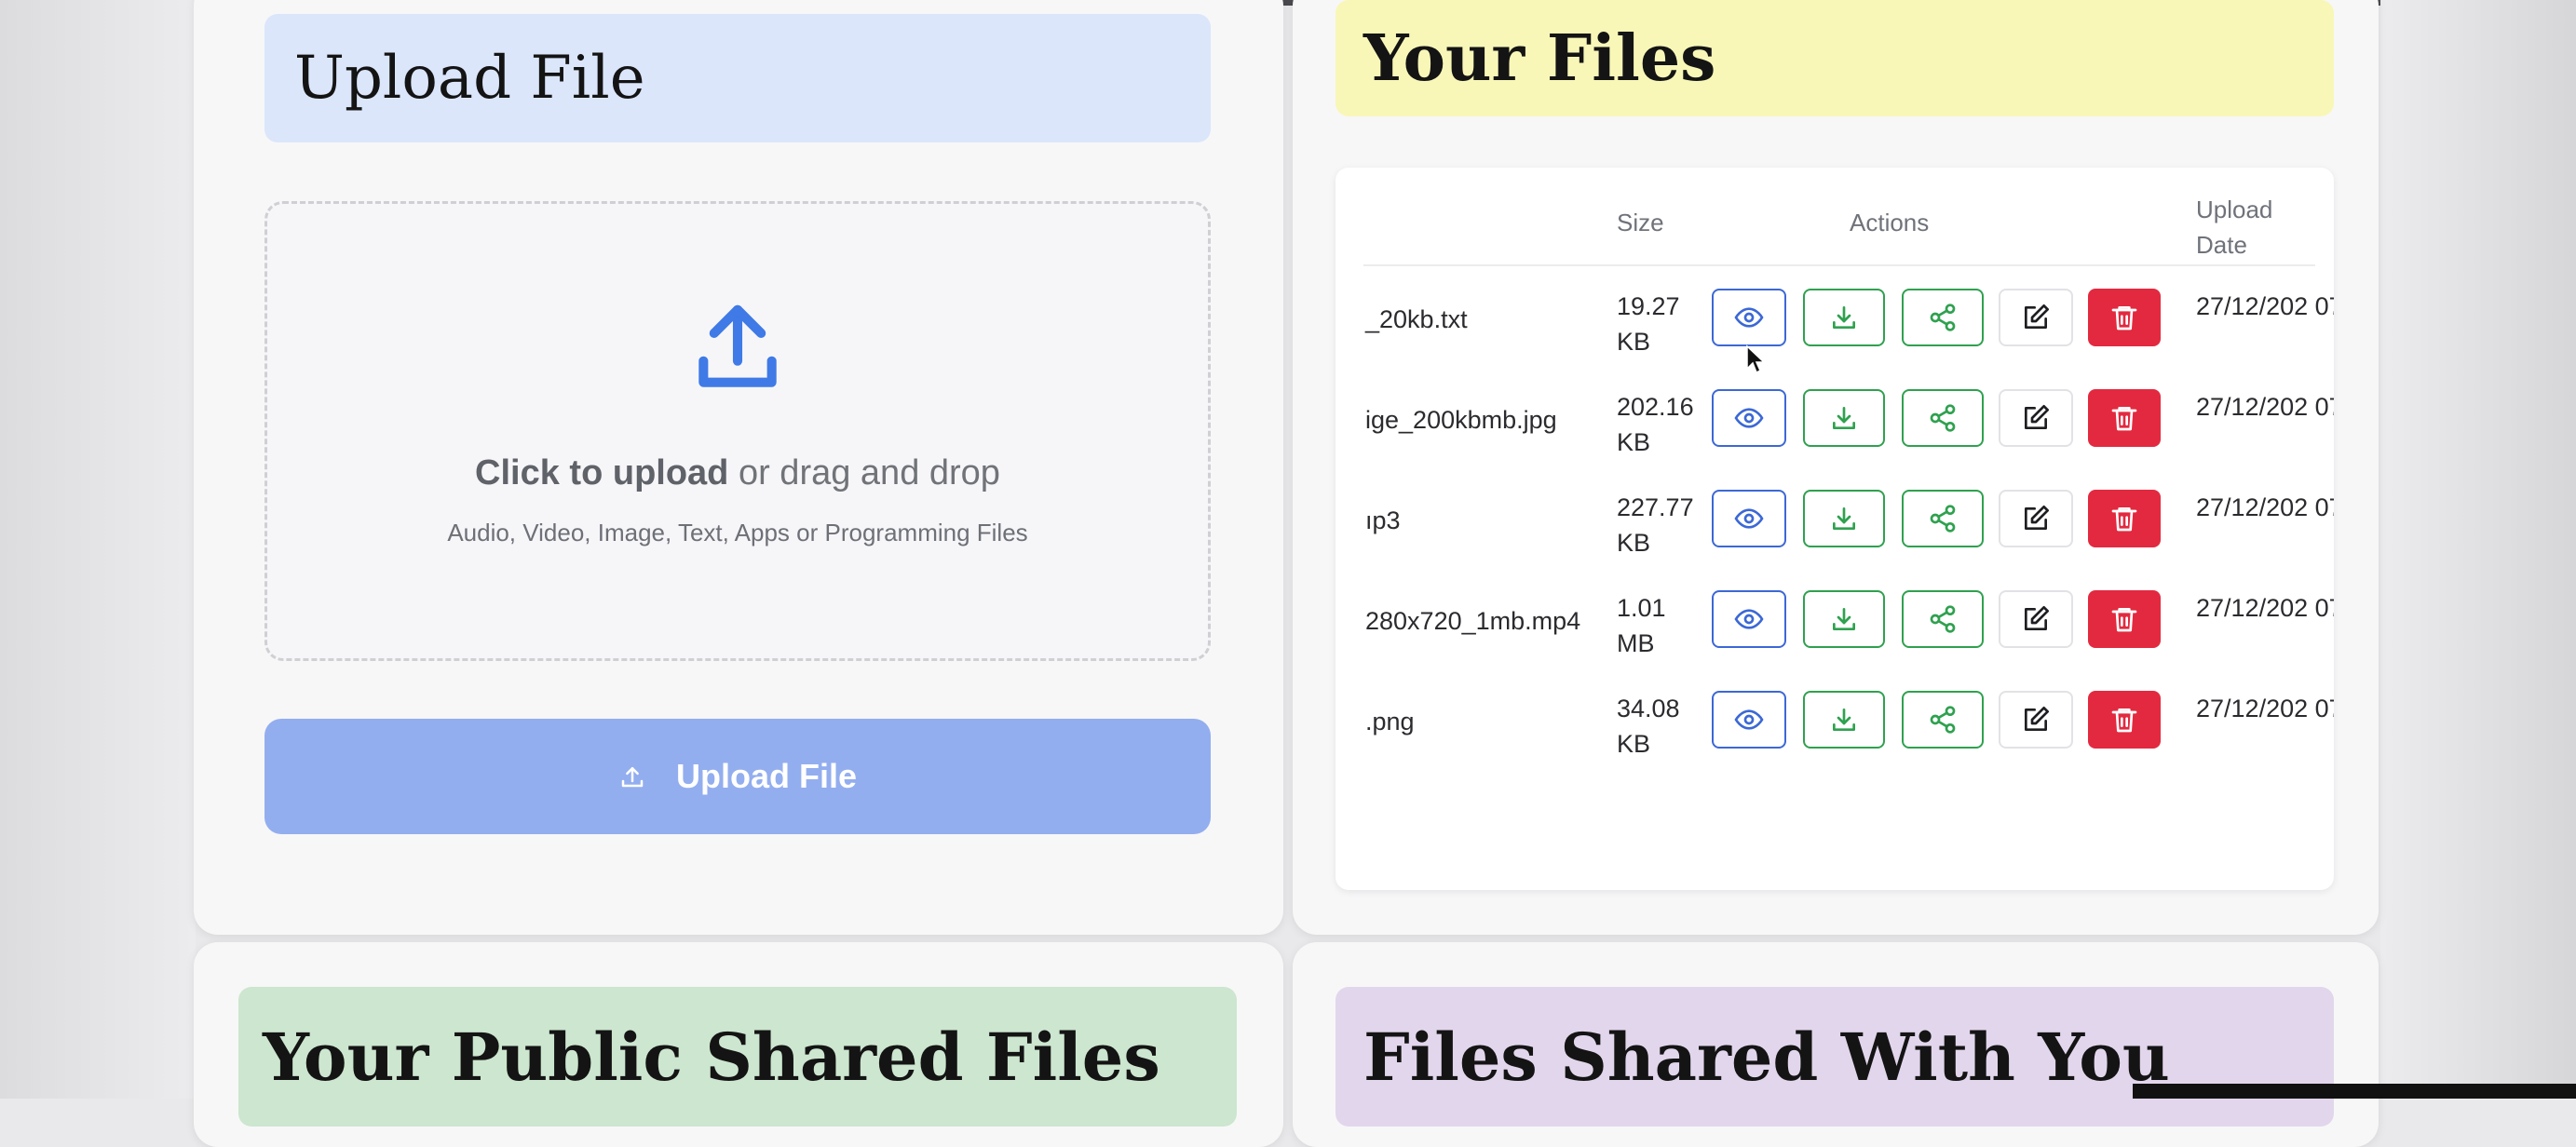 The image size is (2576, 1147). Describe the element at coordinates (2234, 227) in the screenshot. I see `column-header-upload-date: Upload Date` at that location.